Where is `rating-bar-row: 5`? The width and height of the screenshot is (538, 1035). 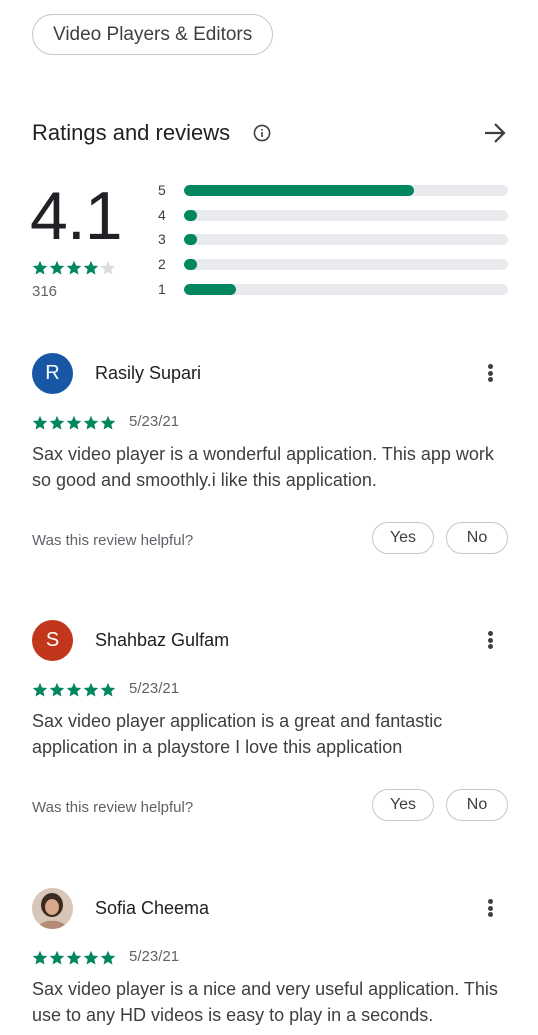 rating-bar-row: 5 is located at coordinates (333, 190).